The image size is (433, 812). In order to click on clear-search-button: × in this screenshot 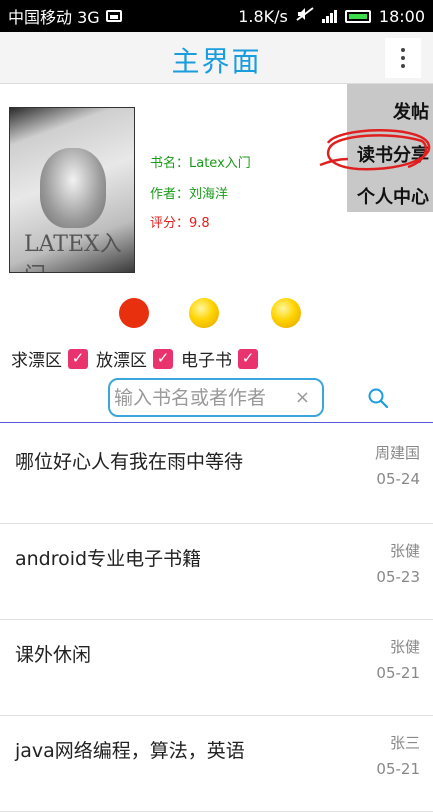, I will do `click(302, 398)`.